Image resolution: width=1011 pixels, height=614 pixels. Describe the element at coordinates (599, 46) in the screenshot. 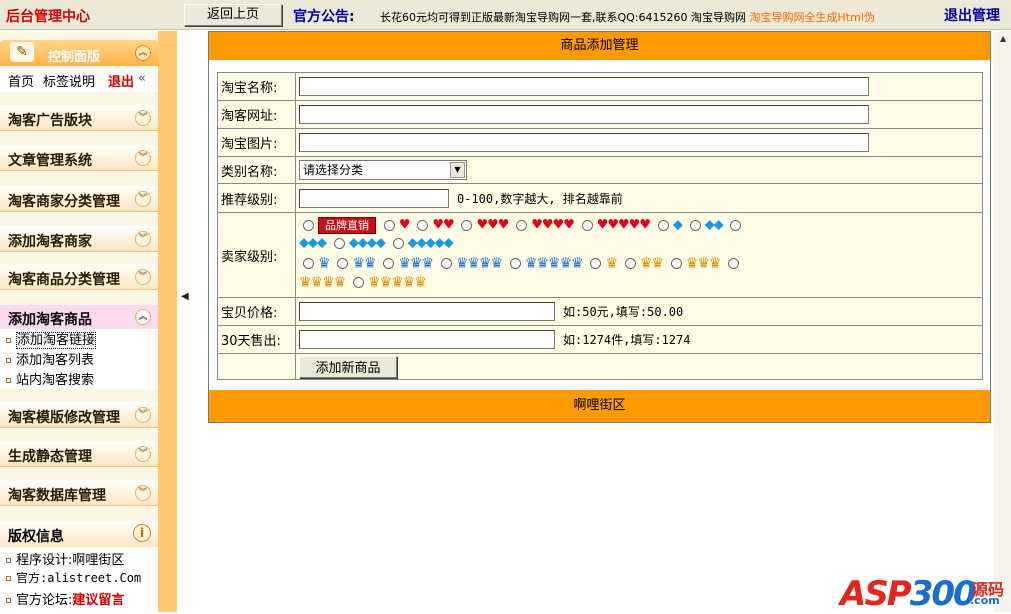

I see `panel-title: 商品添加管理` at that location.